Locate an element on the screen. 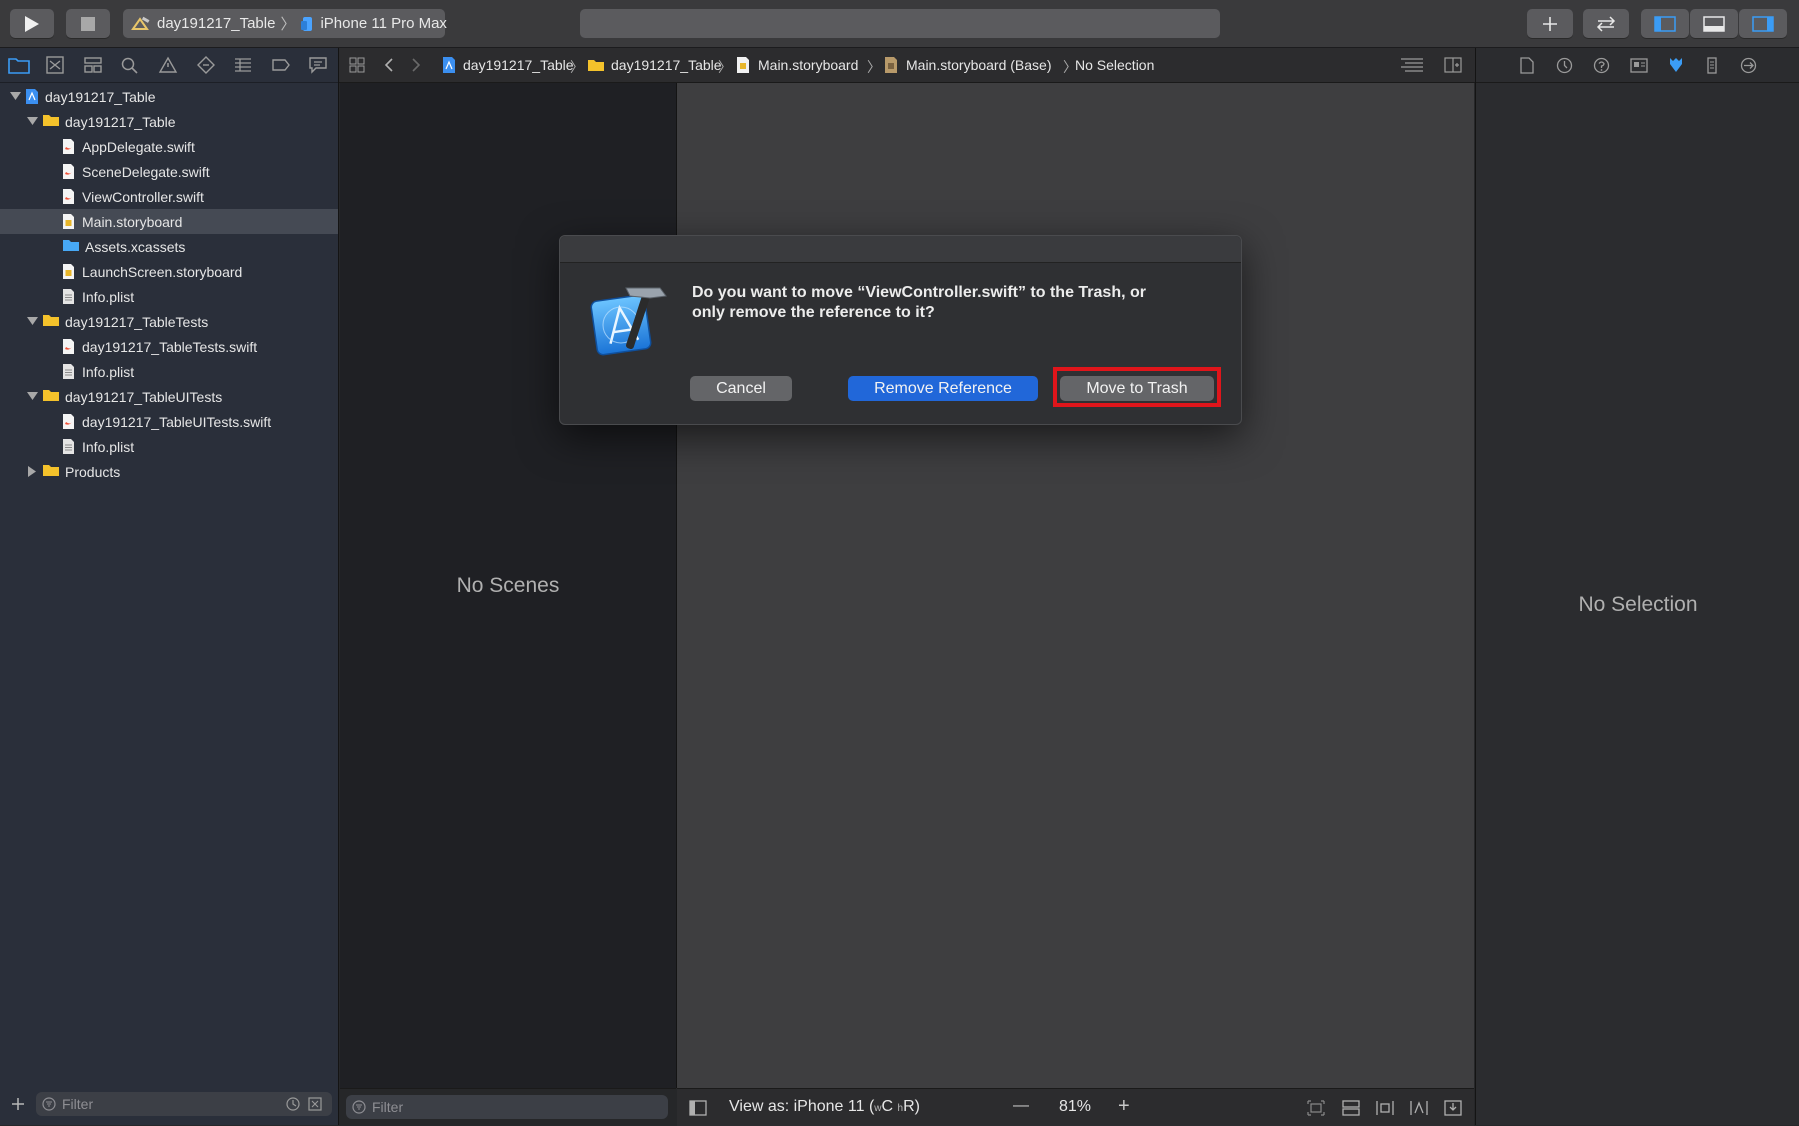 The width and height of the screenshot is (1799, 1126). breadcrumb-project: day191217_Table is located at coordinates (518, 65).